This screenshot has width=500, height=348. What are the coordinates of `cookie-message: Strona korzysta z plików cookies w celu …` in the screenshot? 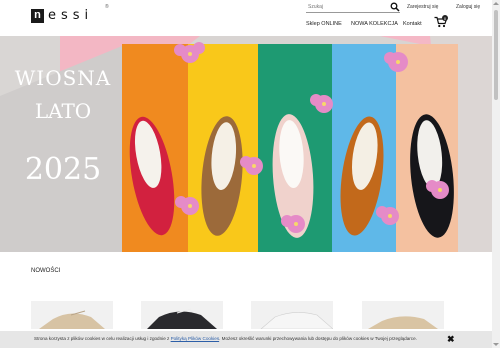 It's located at (225, 338).